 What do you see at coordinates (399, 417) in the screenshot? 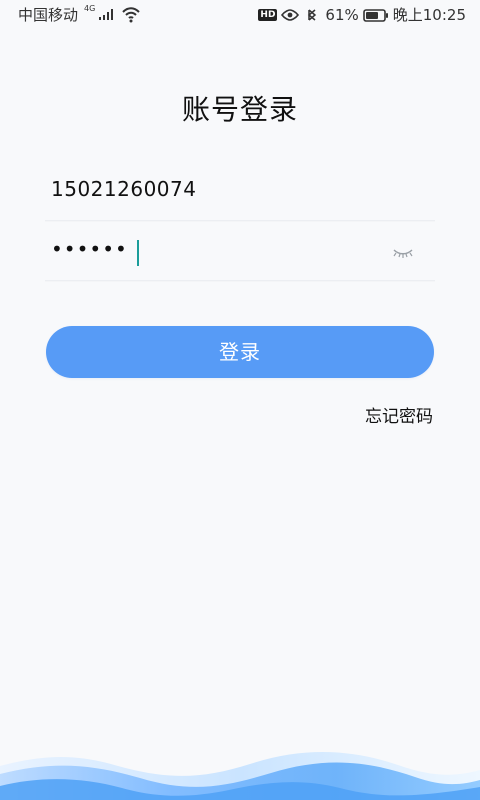
I see `forgot-password-link: 忘记密码` at bounding box center [399, 417].